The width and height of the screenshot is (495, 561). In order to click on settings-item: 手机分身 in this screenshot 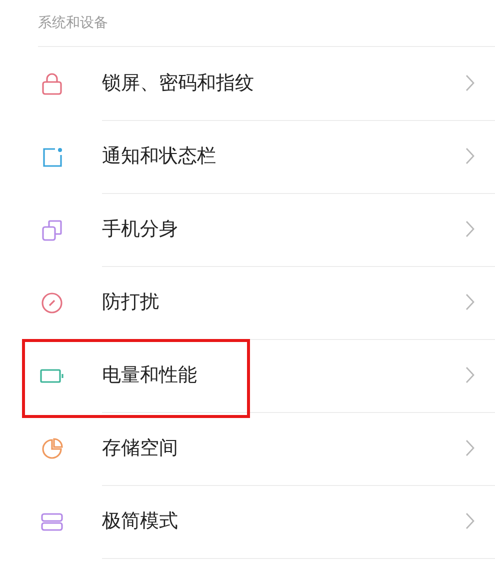, I will do `click(247, 229)`.